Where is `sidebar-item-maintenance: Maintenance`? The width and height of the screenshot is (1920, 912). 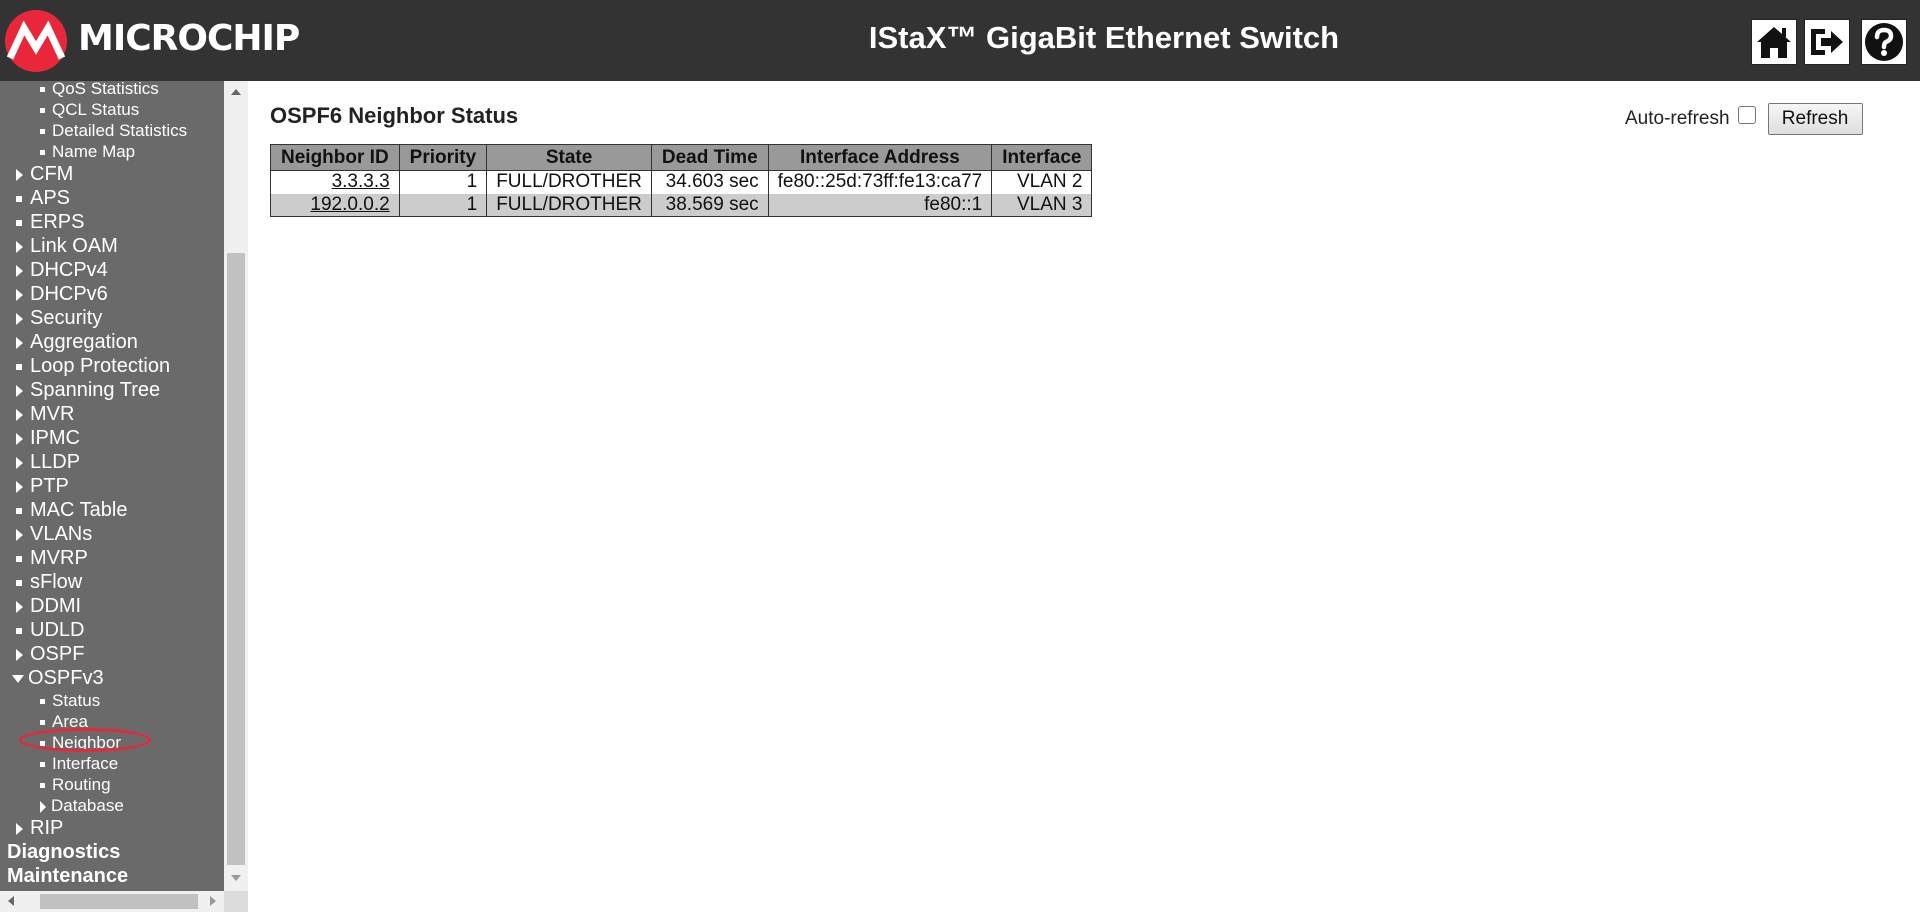 sidebar-item-maintenance: Maintenance is located at coordinates (67, 876).